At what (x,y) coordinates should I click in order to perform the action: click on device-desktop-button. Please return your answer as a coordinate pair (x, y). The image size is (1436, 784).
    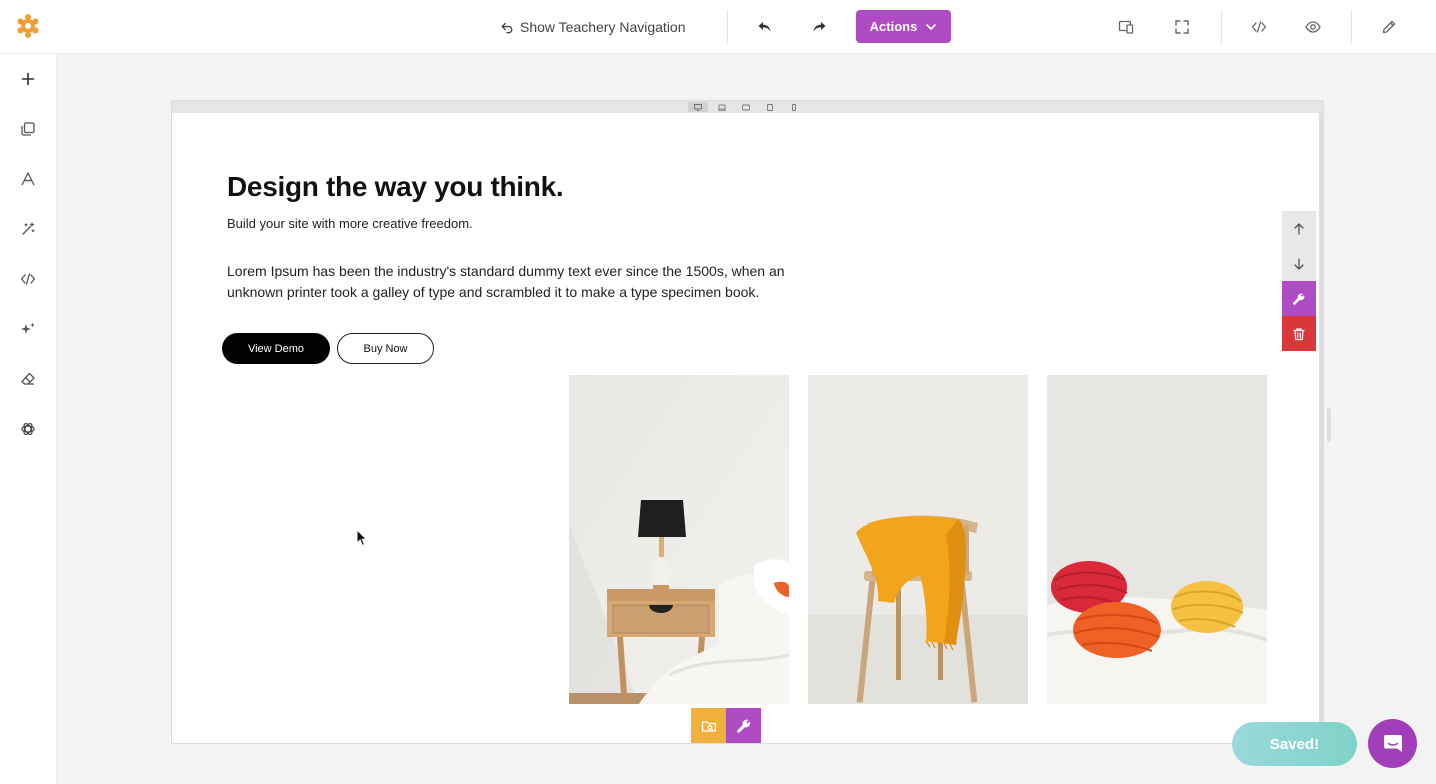
    Looking at the image, I should click on (698, 107).